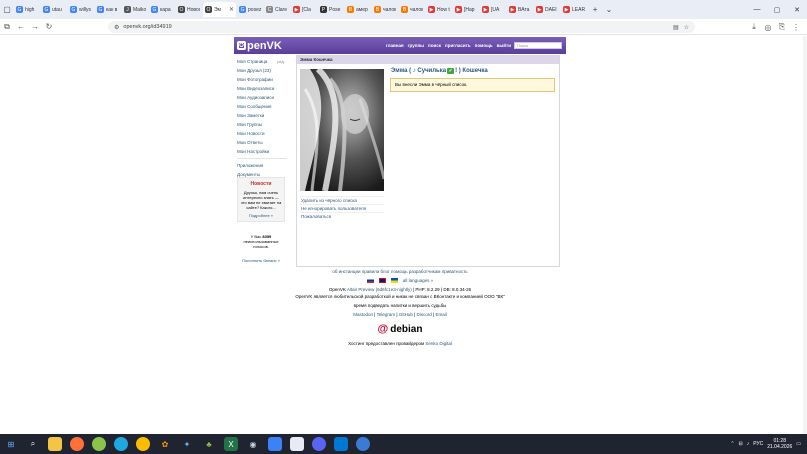  I want to click on discord-icon, so click(319, 444).